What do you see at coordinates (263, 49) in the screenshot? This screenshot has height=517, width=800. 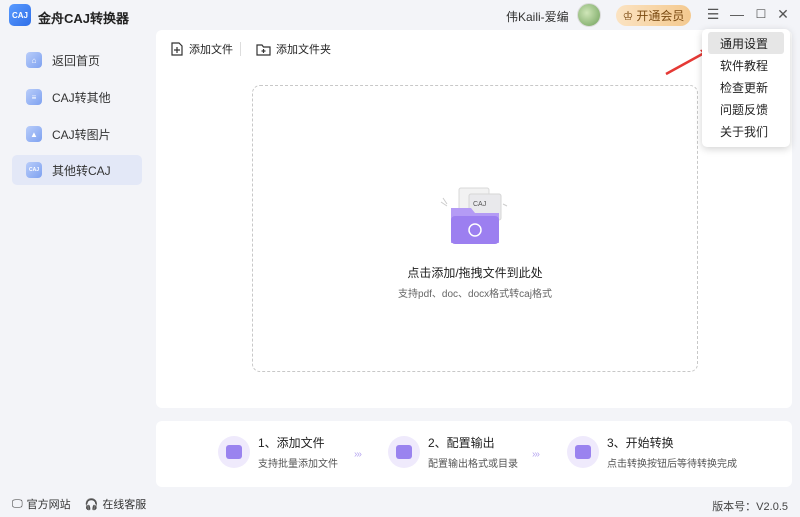 I see `add-folder-icon` at bounding box center [263, 49].